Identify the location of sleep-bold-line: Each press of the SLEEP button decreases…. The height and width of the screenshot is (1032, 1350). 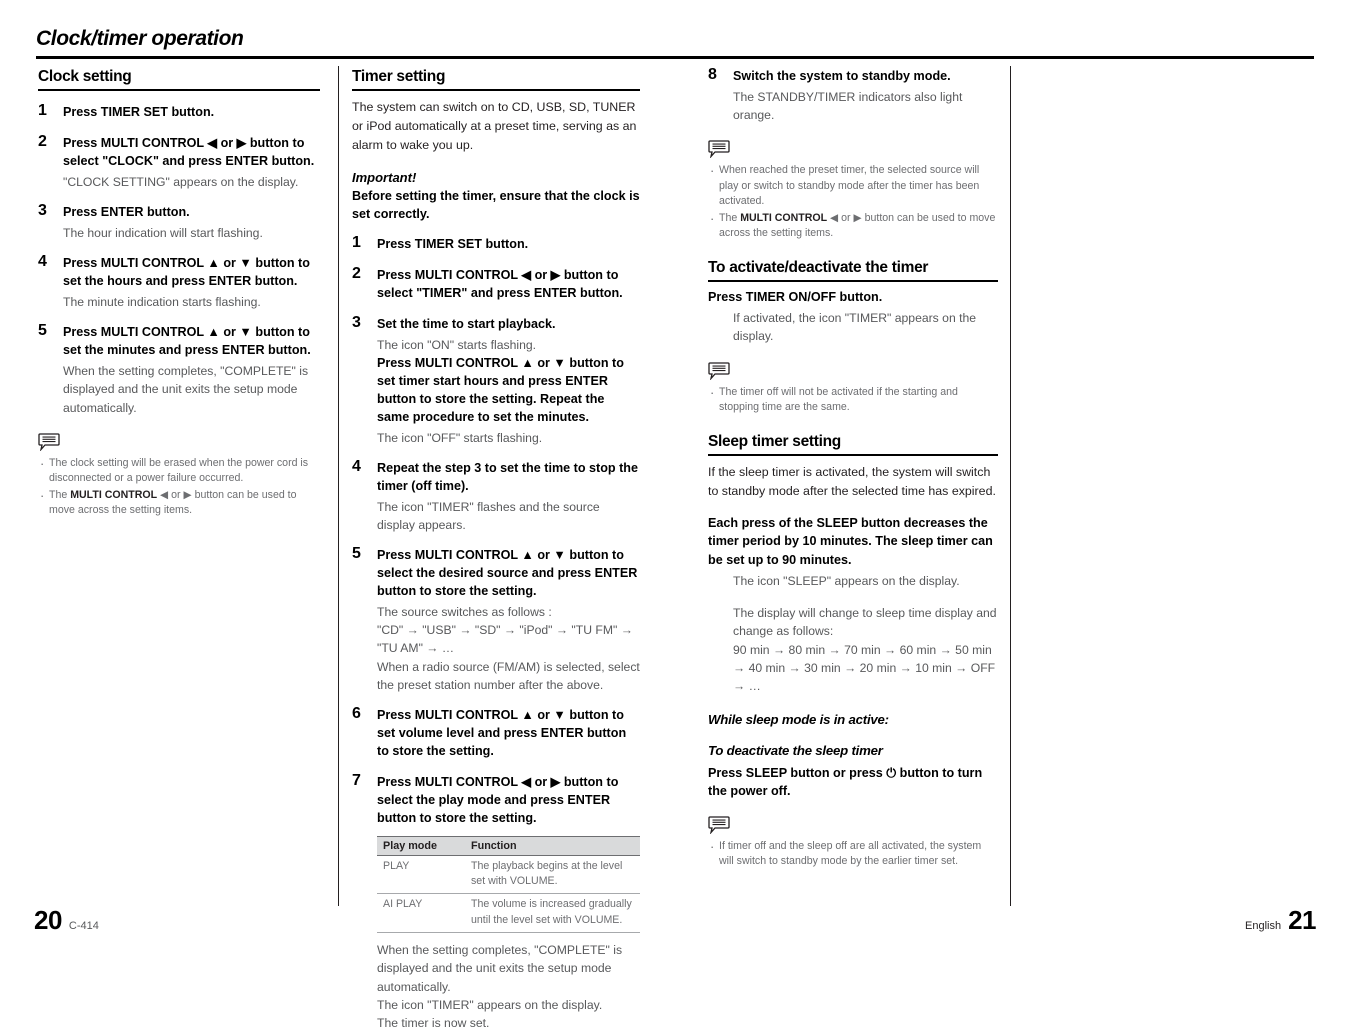
(850, 541).